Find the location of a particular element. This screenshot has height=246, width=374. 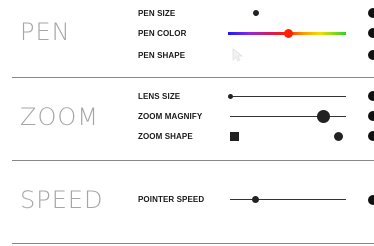

zoom-magnify-edge-handle is located at coordinates (371, 116).